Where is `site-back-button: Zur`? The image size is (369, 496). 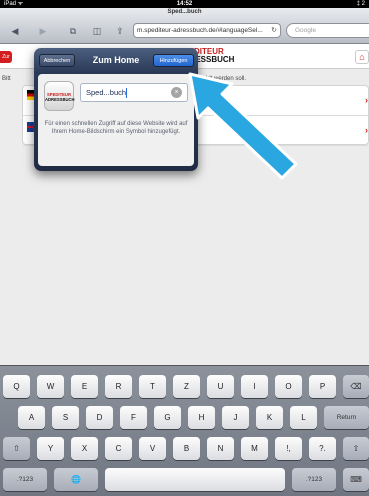
site-back-button: Zur is located at coordinates (6, 57).